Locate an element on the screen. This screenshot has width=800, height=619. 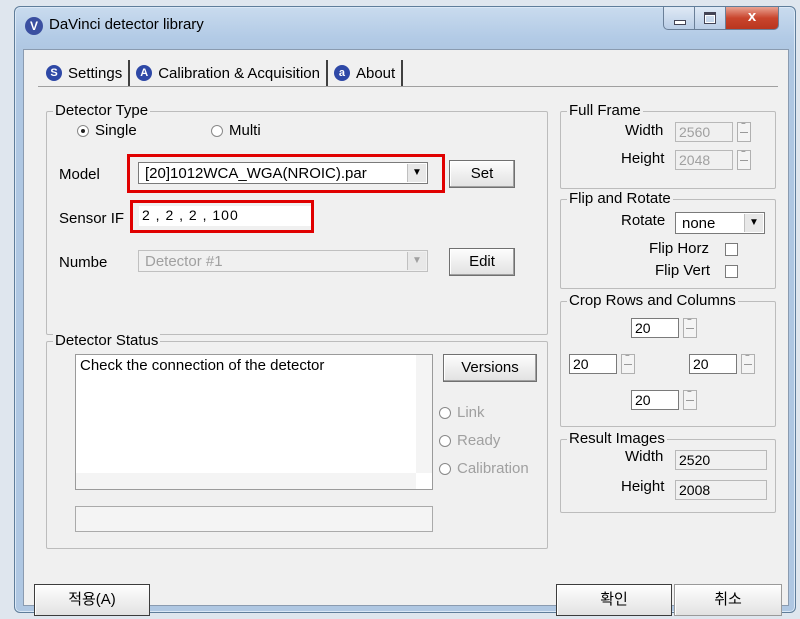
crop-right-field: 20 is located at coordinates (713, 364).